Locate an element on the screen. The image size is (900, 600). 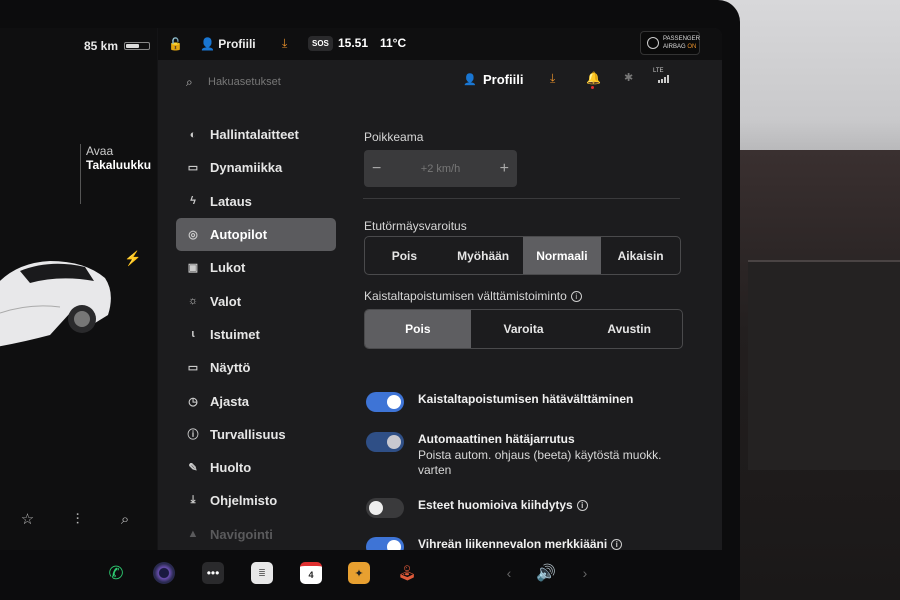
lane-departure-option: Varoita is located at coordinates (524, 329).